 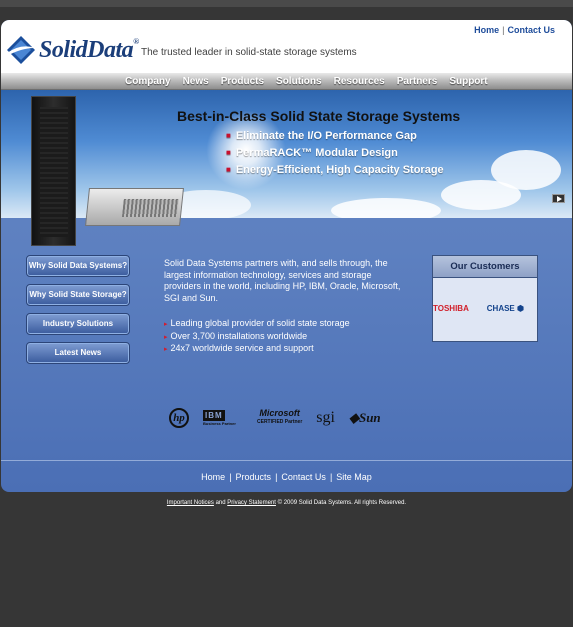 What do you see at coordinates (78, 266) in the screenshot?
I see `why-solid-data-button: Why Solid Data Systems?` at bounding box center [78, 266].